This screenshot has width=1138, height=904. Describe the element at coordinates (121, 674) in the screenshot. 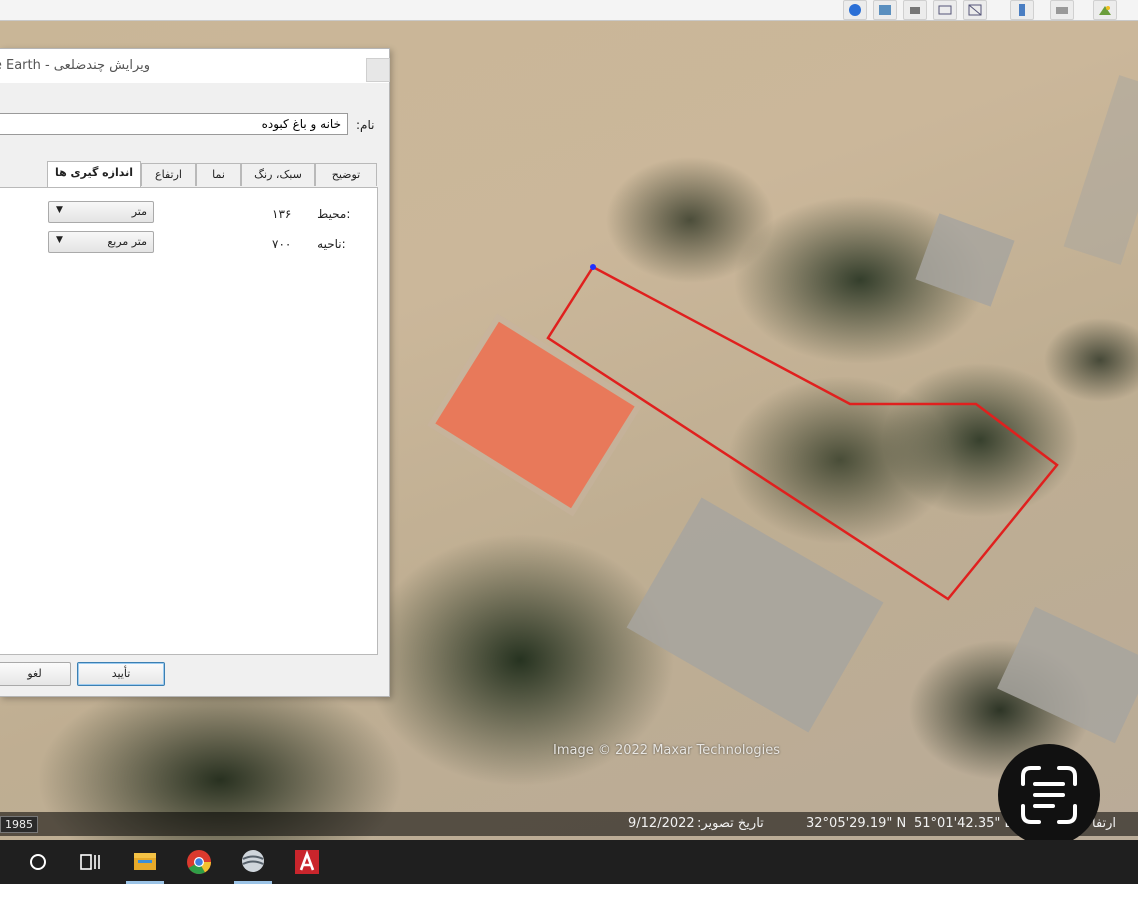

I see `ok-button: تأیید` at that location.